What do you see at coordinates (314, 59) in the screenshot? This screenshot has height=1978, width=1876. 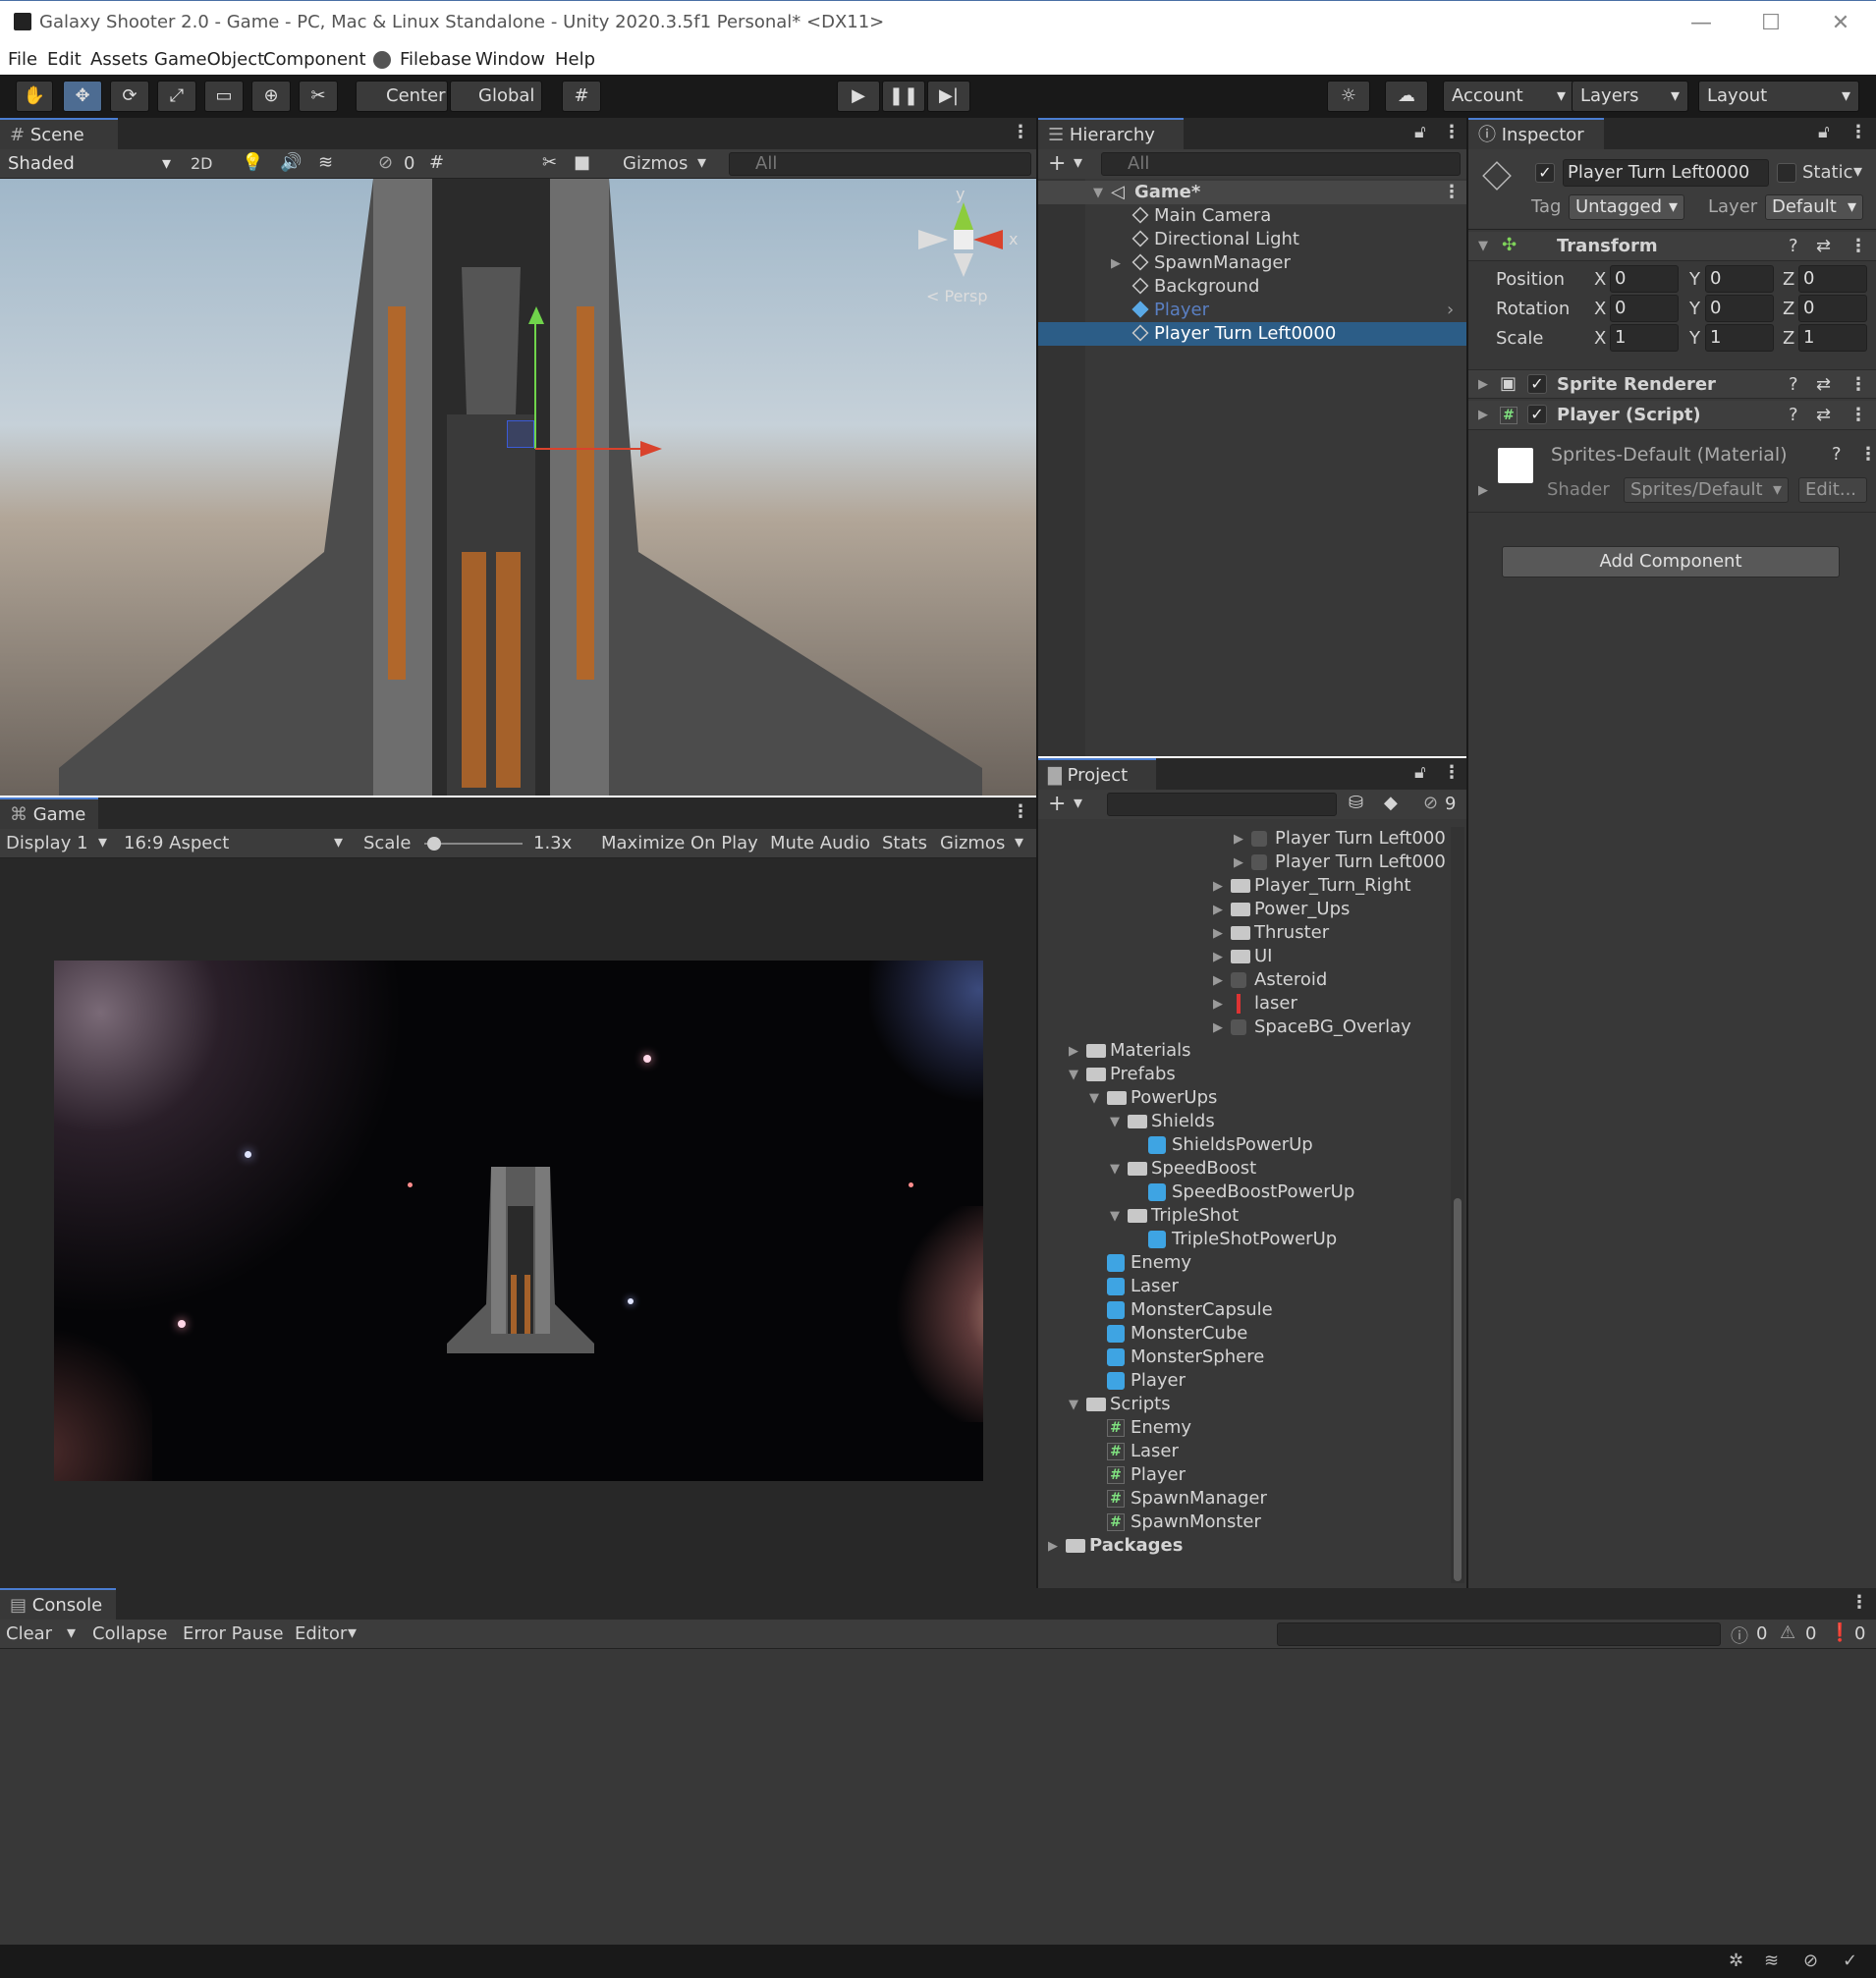 I see `menu-component: Component` at bounding box center [314, 59].